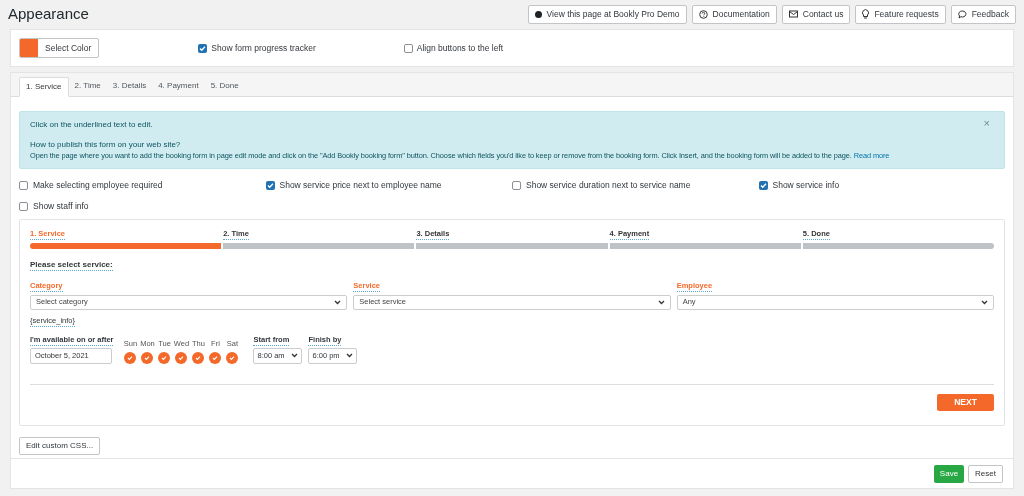  I want to click on option-label: Align buttons to the left, so click(460, 48).